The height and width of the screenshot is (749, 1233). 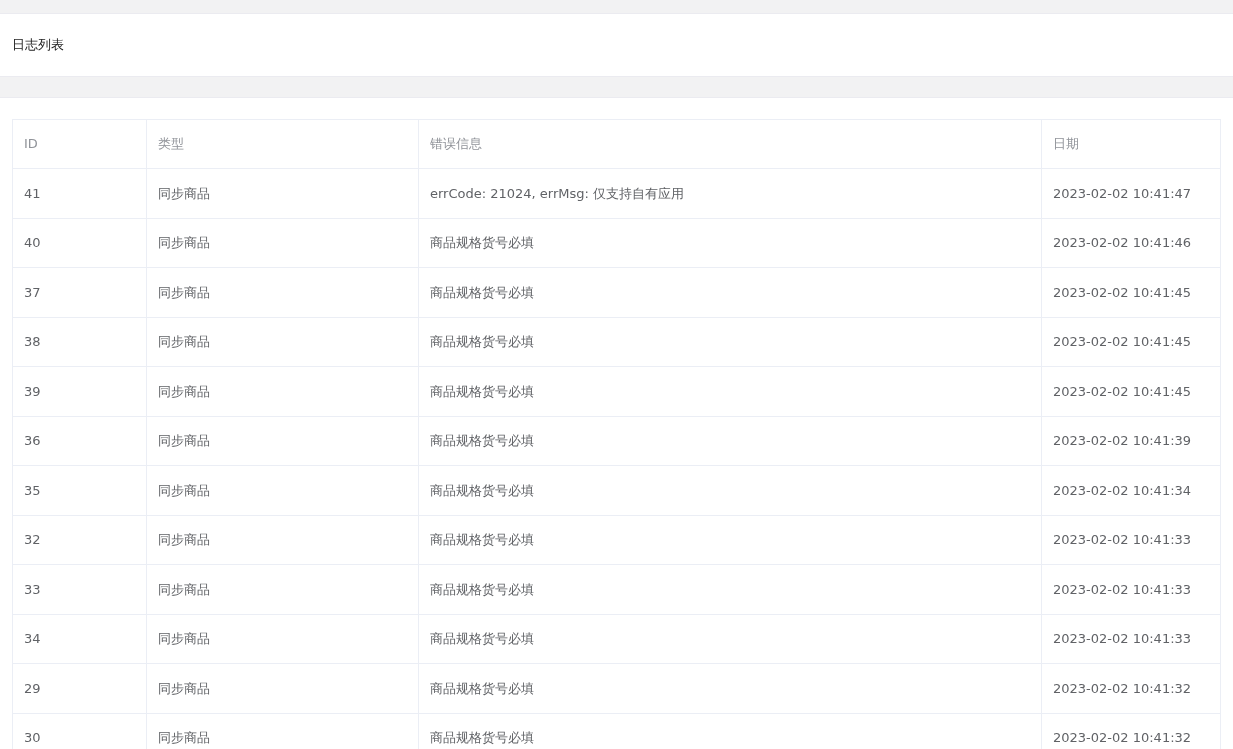 What do you see at coordinates (79, 292) in the screenshot?
I see `table-cell: 37` at bounding box center [79, 292].